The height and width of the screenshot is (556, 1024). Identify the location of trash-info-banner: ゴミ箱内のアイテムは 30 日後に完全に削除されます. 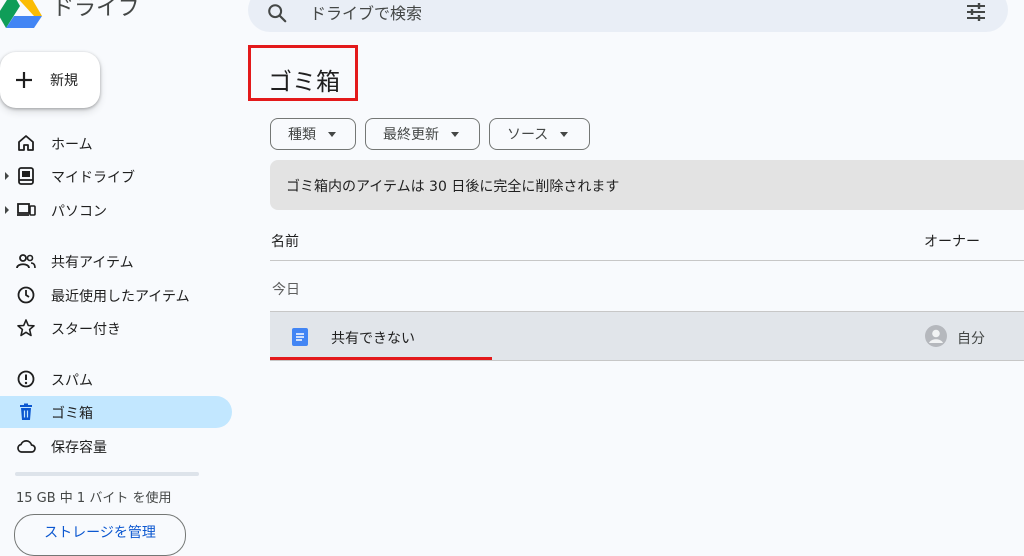
(647, 185).